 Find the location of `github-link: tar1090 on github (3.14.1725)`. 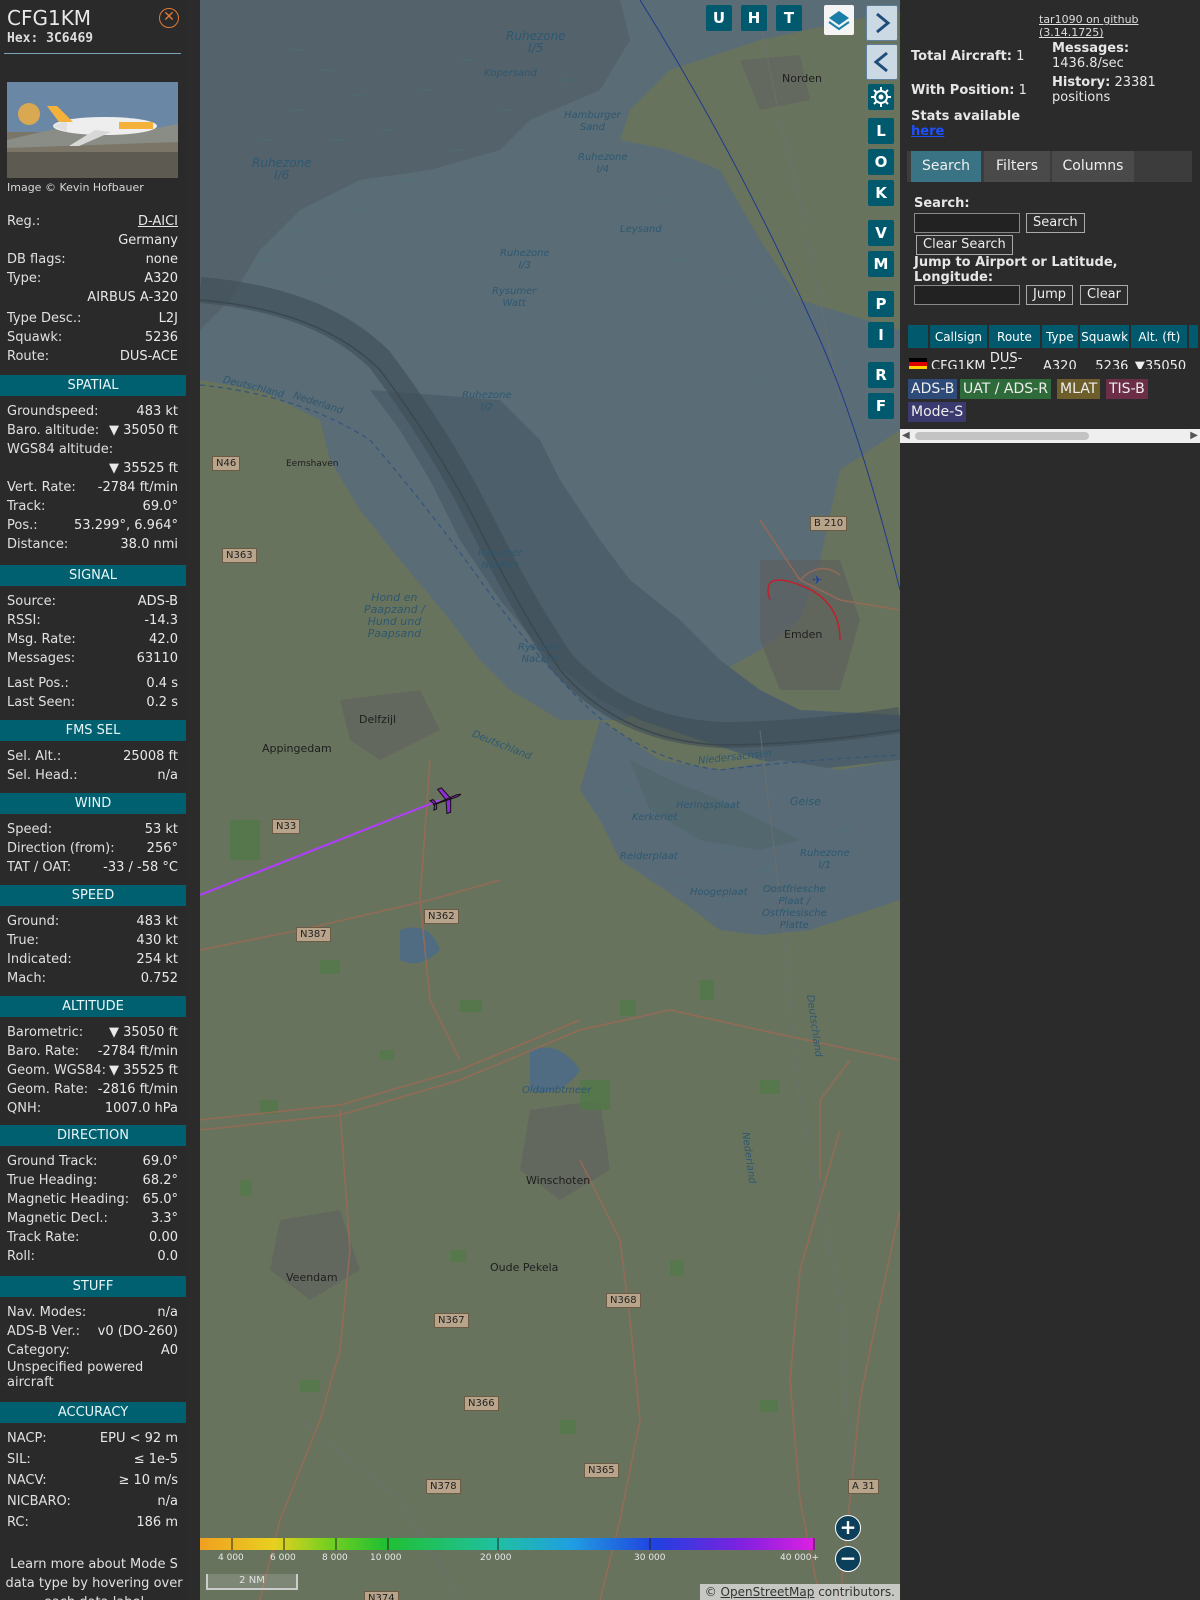

github-link: tar1090 on github (3.14.1725) is located at coordinates (1119, 26).